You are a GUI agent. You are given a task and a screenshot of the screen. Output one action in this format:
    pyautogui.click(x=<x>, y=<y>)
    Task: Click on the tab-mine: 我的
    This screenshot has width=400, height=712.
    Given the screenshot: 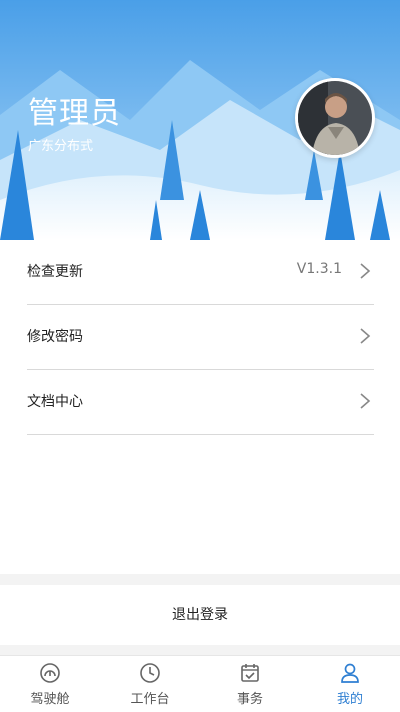 What is the action you would take?
    pyautogui.click(x=350, y=684)
    